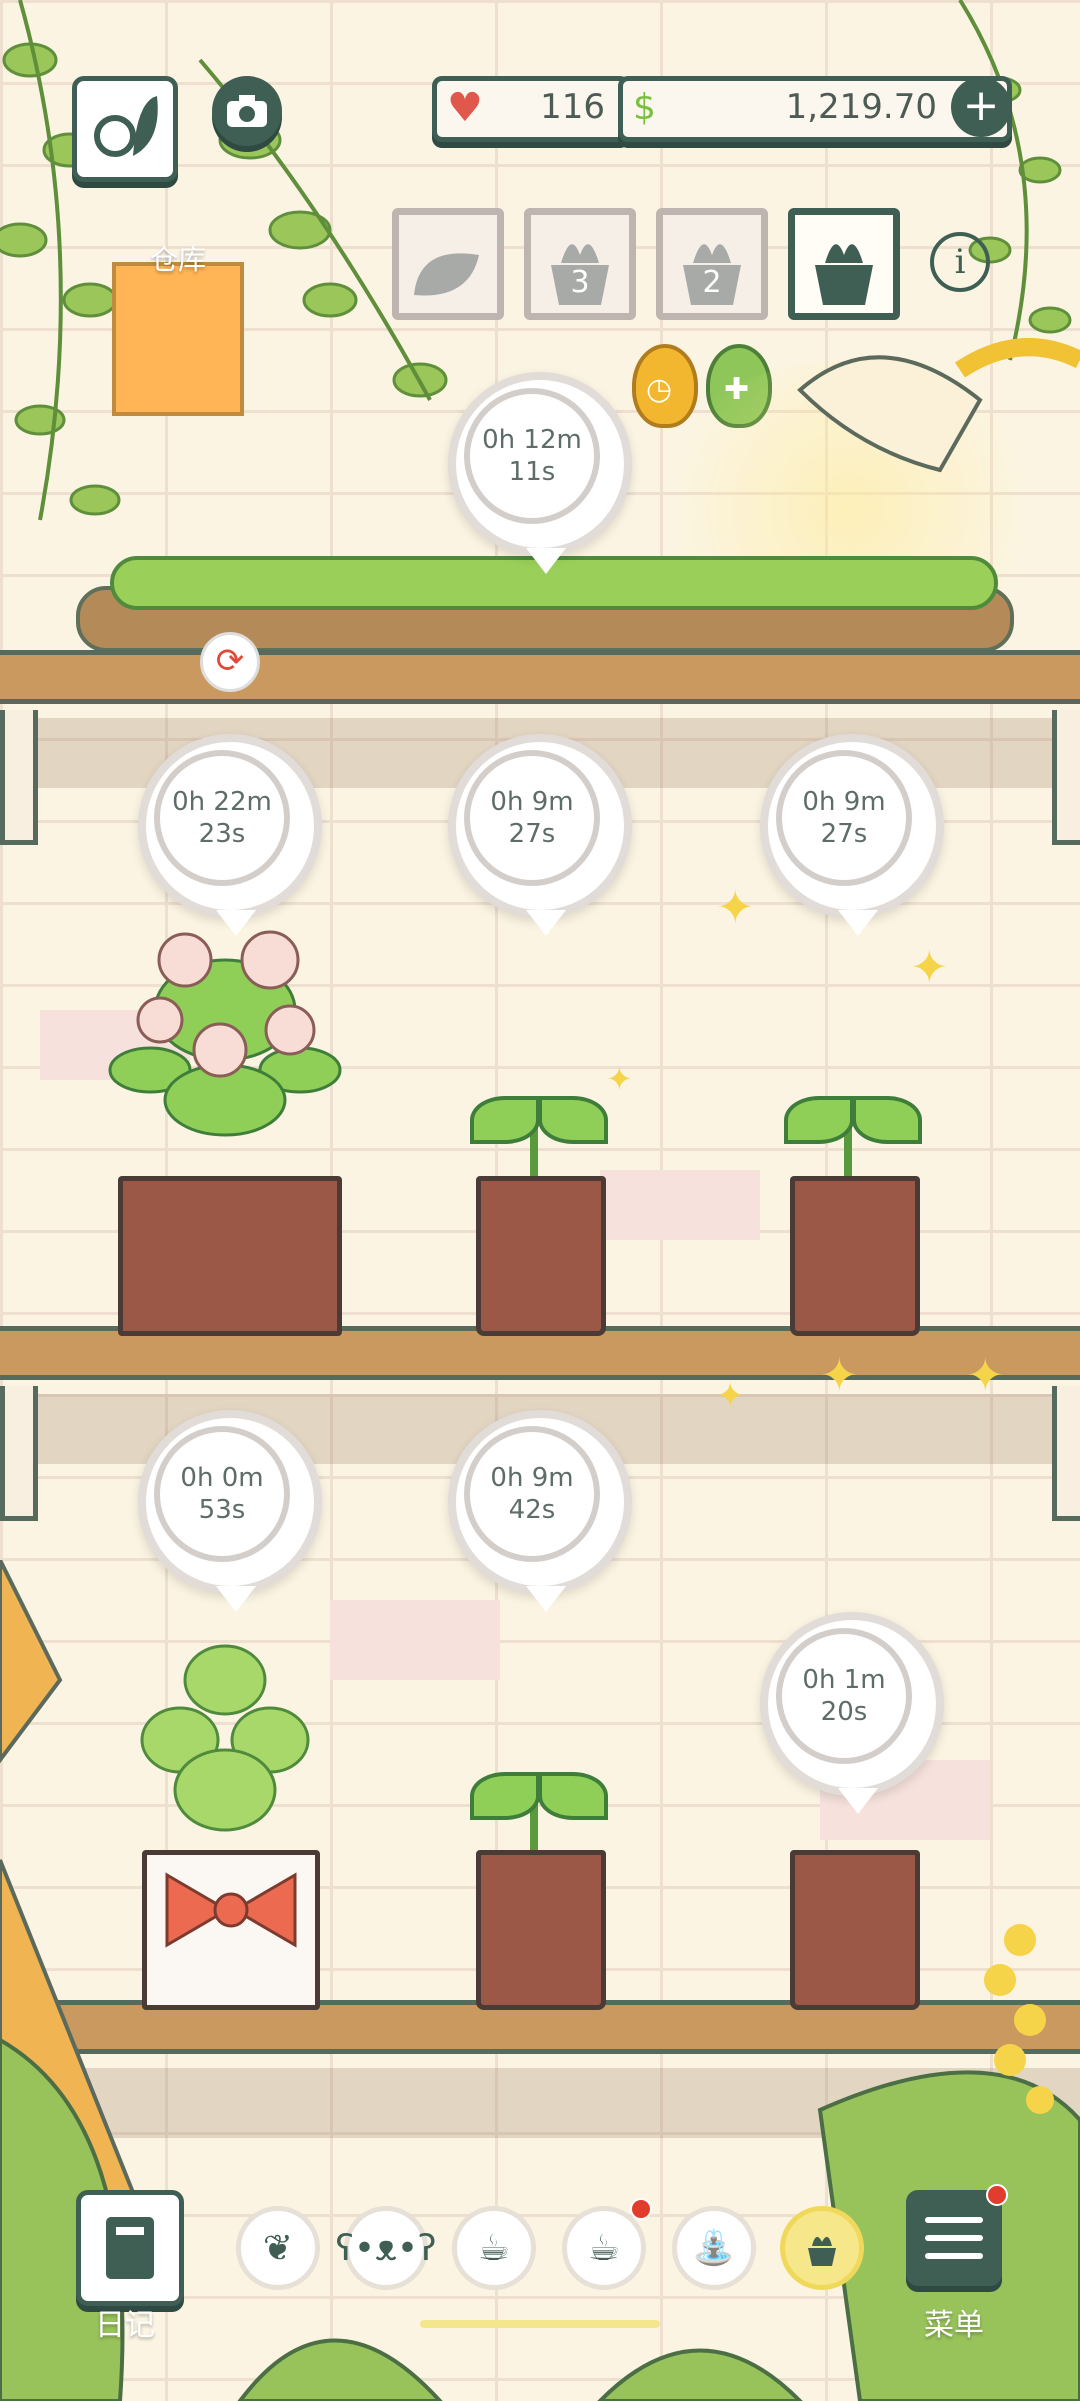 This screenshot has width=1080, height=2401. Describe the element at coordinates (659, 389) in the screenshot. I see `clock-icon: ◷` at that location.